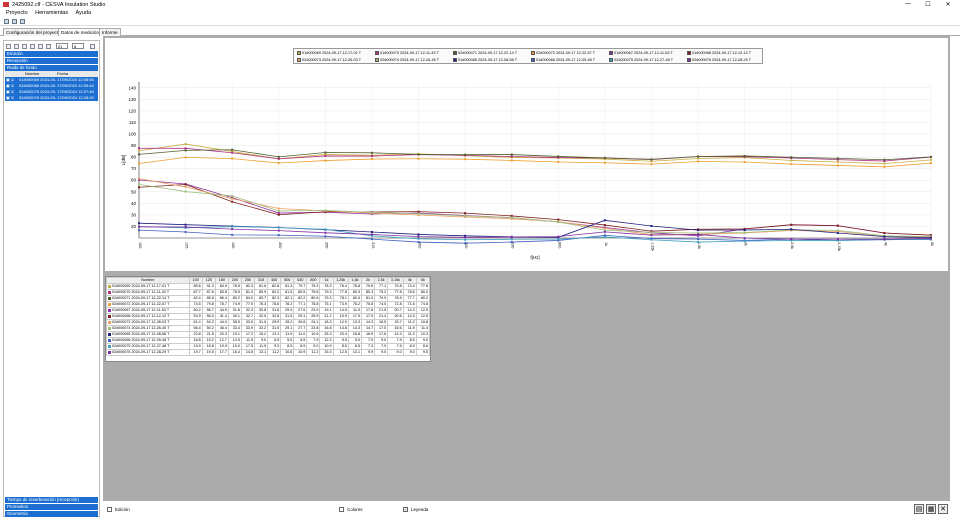 Image resolution: width=960 pixels, height=520 pixels. What do you see at coordinates (931, 509) in the screenshot?
I see `export-icon: ▦` at bounding box center [931, 509].